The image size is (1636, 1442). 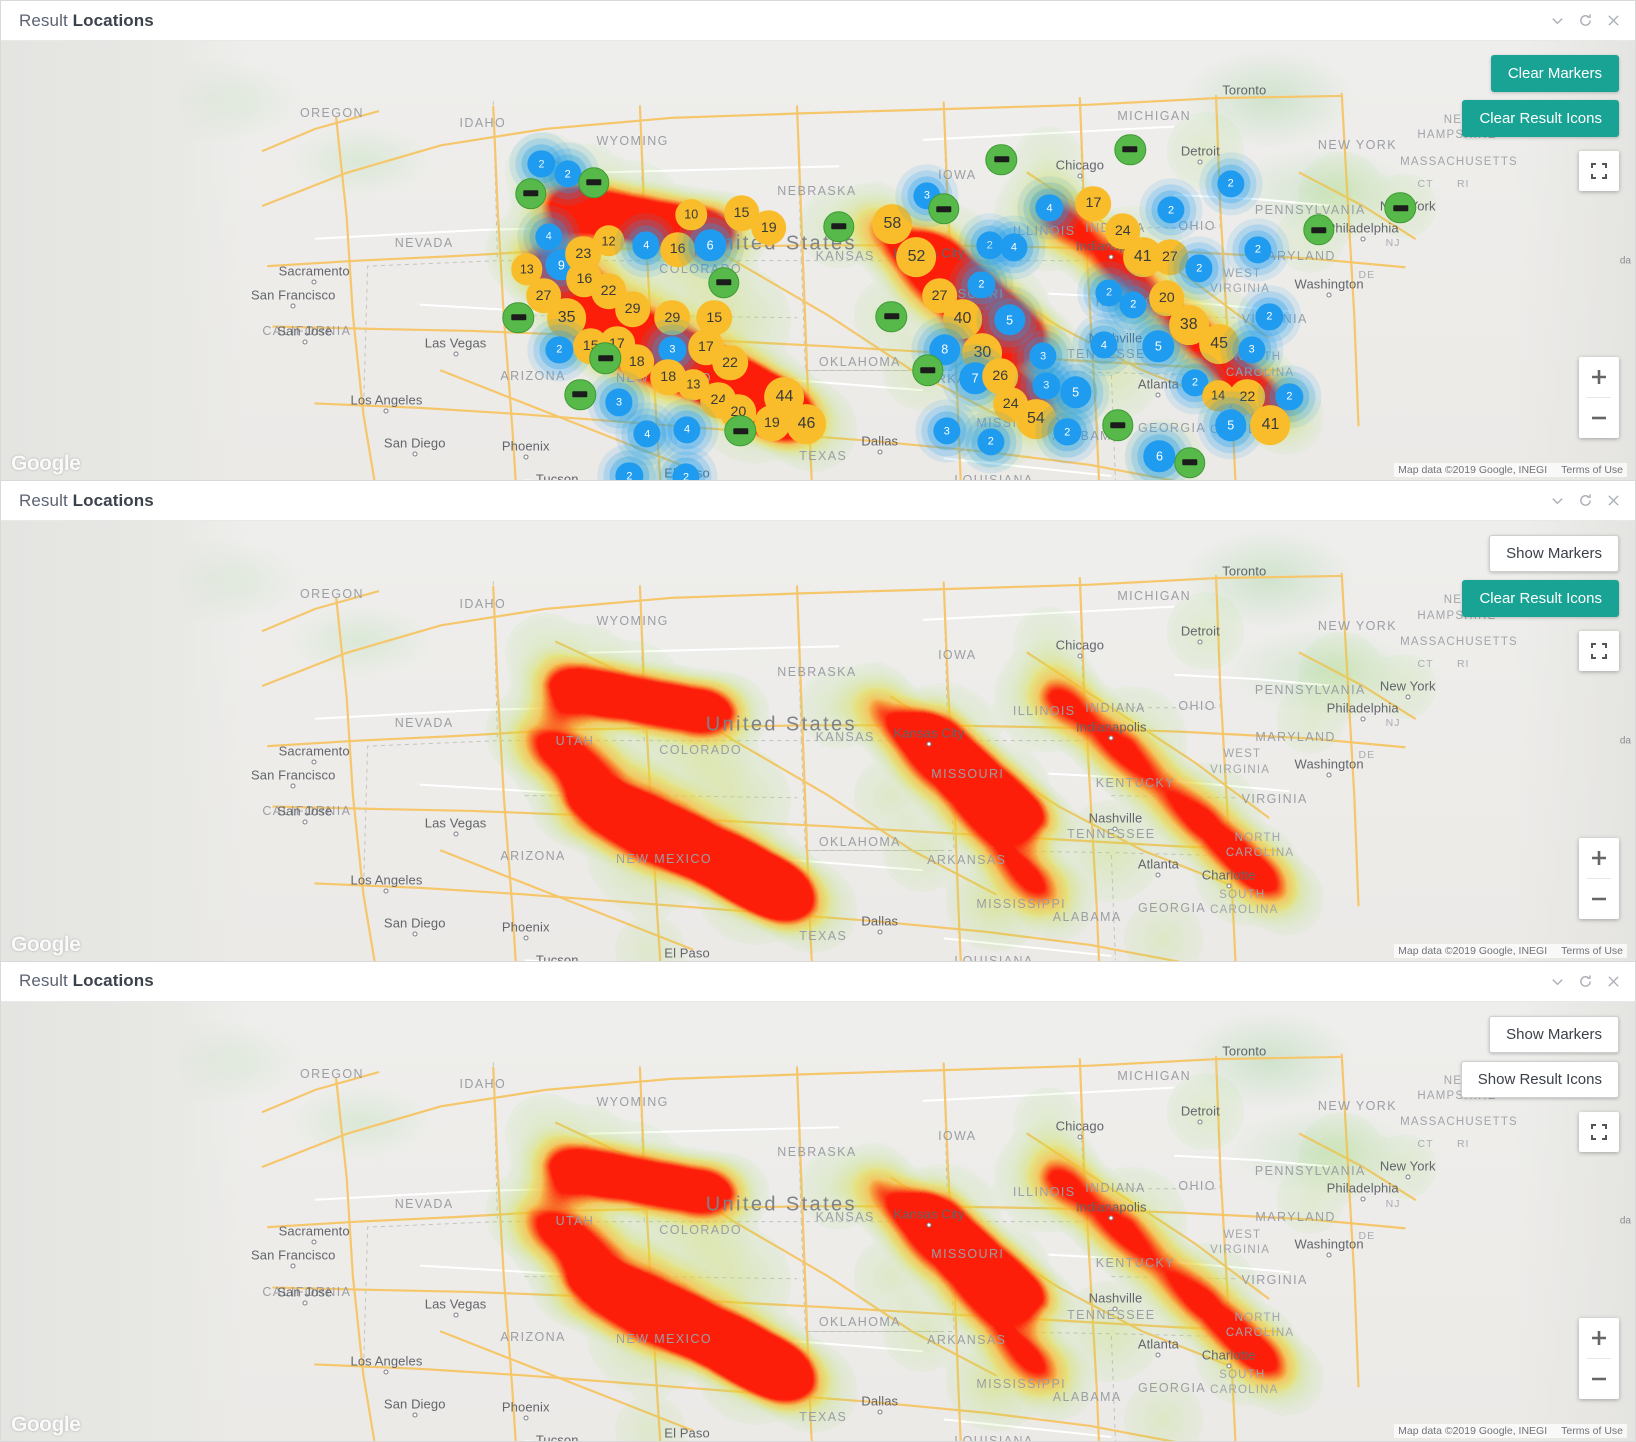 What do you see at coordinates (1219, 344) in the screenshot?
I see `map-marker-cluster: 45` at bounding box center [1219, 344].